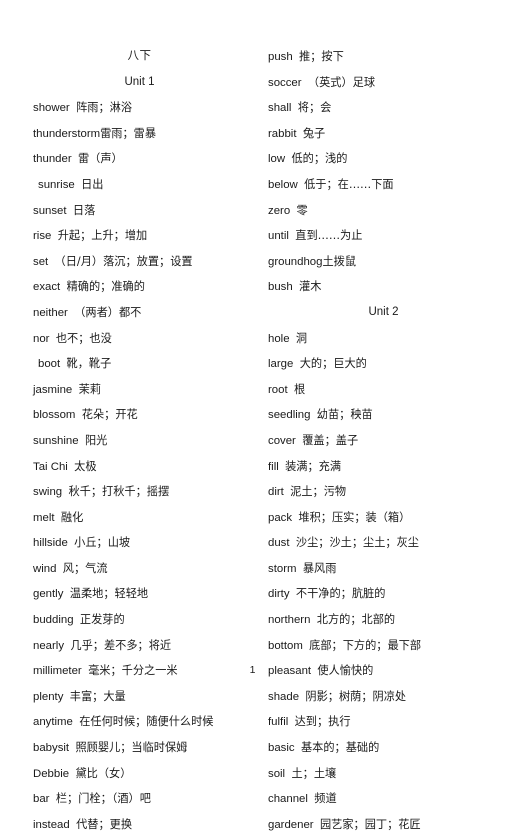 The height and width of the screenshot is (838, 505). Describe the element at coordinates (289, 620) in the screenshot. I see `entry-term: northern` at that location.